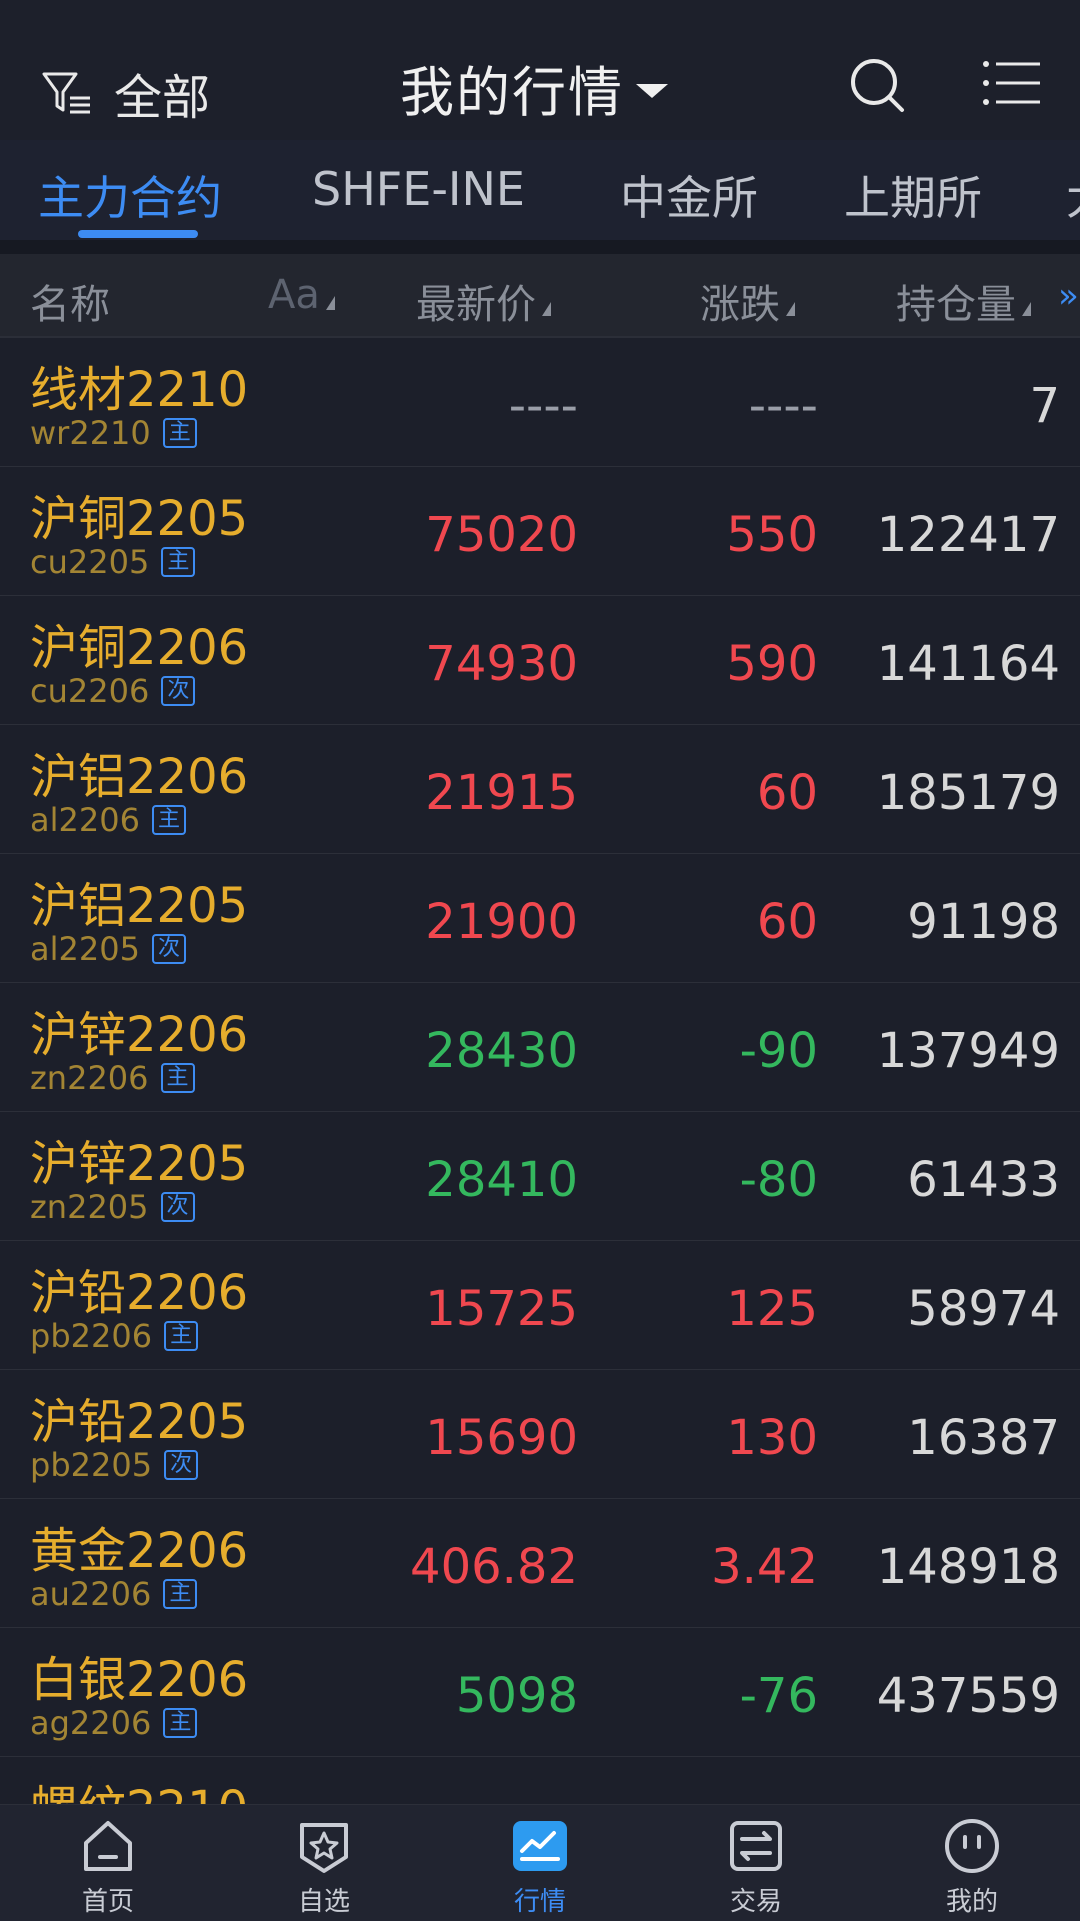  Describe the element at coordinates (130, 195) in the screenshot. I see `tab-main-contracts: 主力合约` at that location.